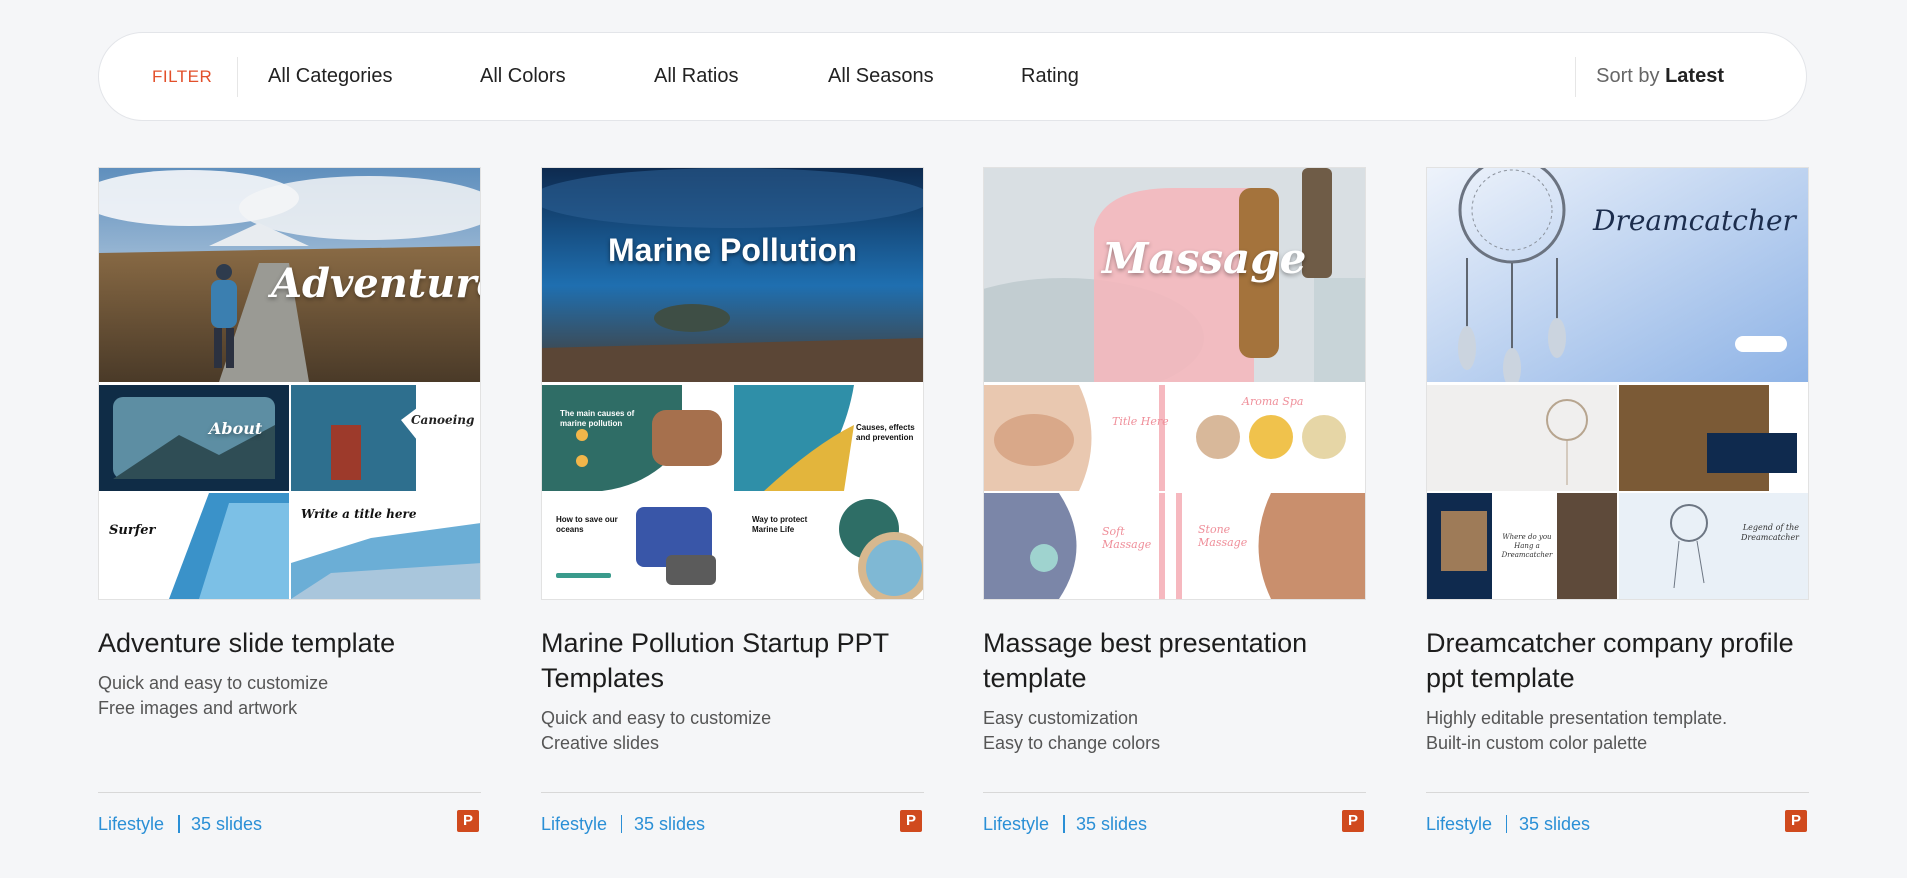 The height and width of the screenshot is (878, 1907). What do you see at coordinates (1527, 546) in the screenshot?
I see `slide-label: Where do you Hang a Dreamcatcher` at bounding box center [1527, 546].